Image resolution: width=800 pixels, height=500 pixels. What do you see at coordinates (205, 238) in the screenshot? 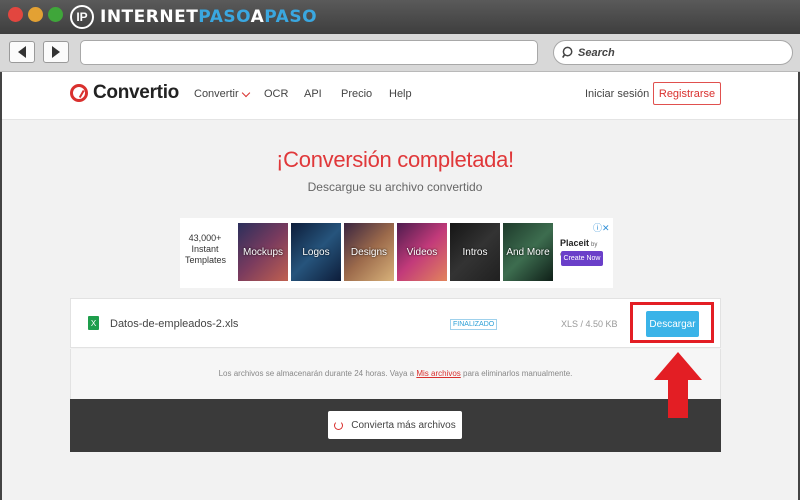
I see `ad-lead-line1: 43,000+` at bounding box center [205, 238].